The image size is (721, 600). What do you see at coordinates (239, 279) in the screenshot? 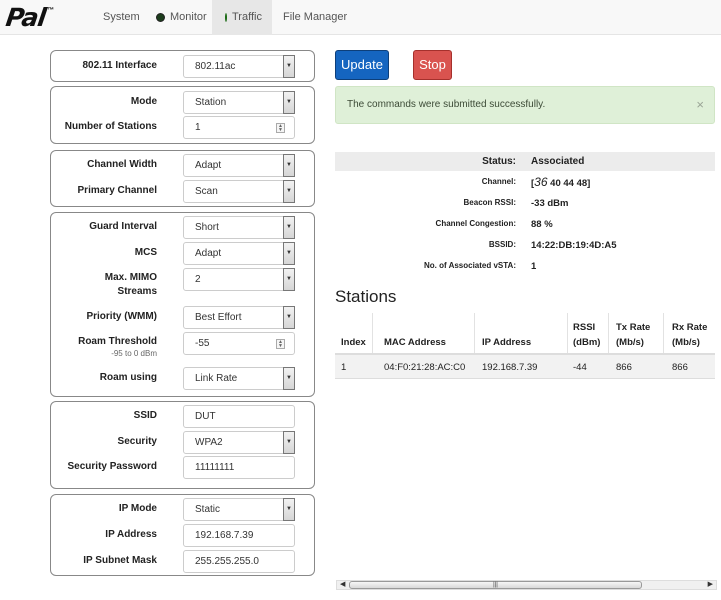
I see `mimo-select: 2 ▼` at bounding box center [239, 279].